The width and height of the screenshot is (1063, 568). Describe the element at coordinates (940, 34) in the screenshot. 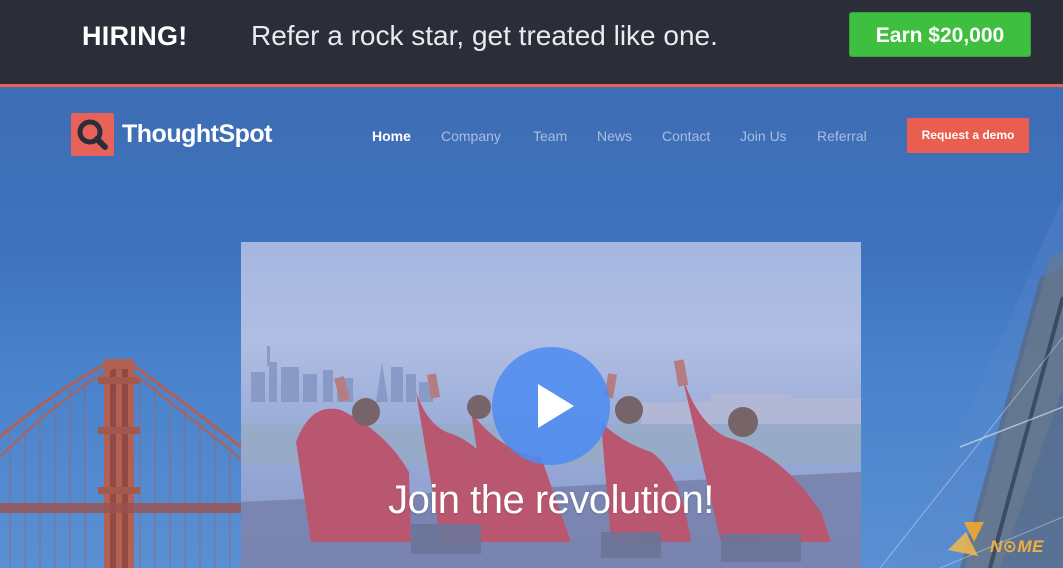

I see `earn-referral-button: Earn $20,000` at that location.